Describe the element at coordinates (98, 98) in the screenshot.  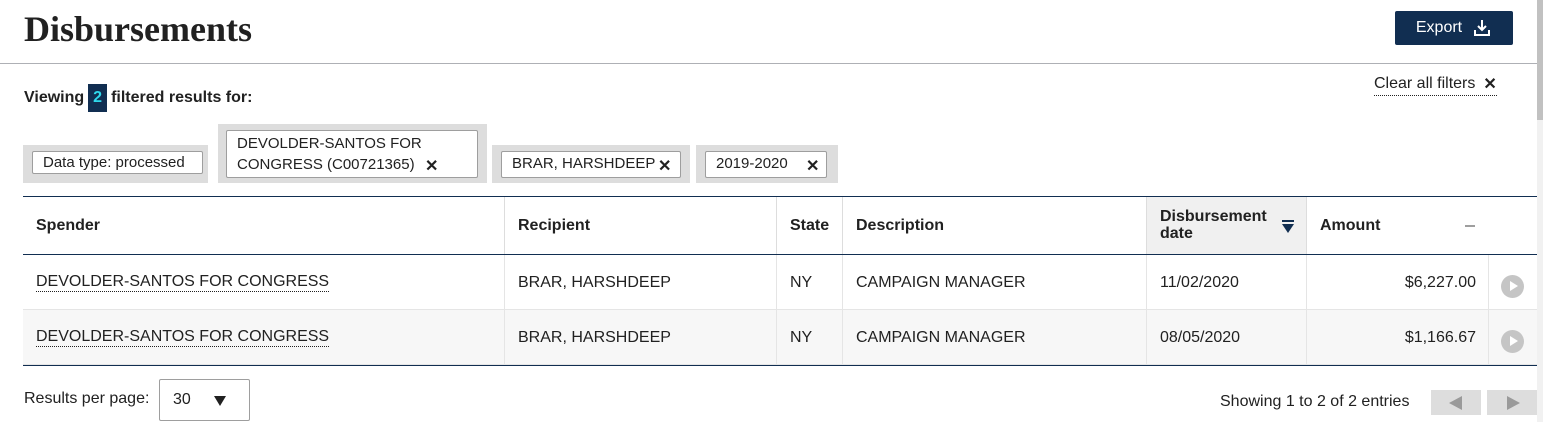
I see `results-count: 2` at that location.